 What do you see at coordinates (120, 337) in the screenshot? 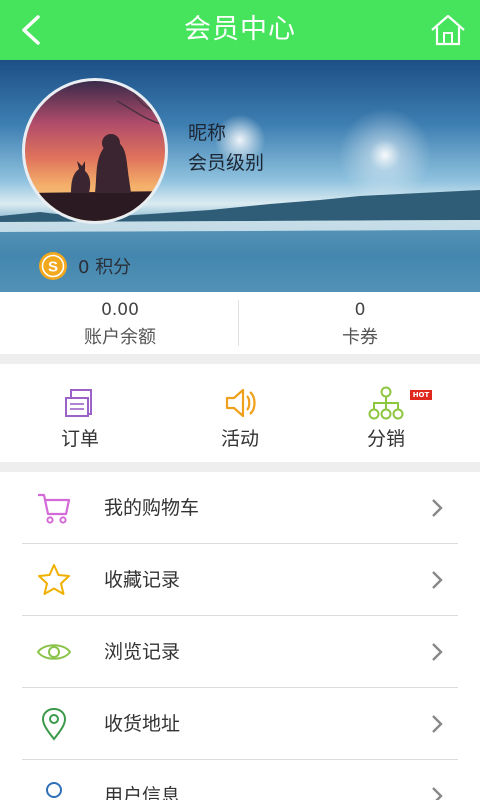
I see `balance-label: 账户余额` at bounding box center [120, 337].